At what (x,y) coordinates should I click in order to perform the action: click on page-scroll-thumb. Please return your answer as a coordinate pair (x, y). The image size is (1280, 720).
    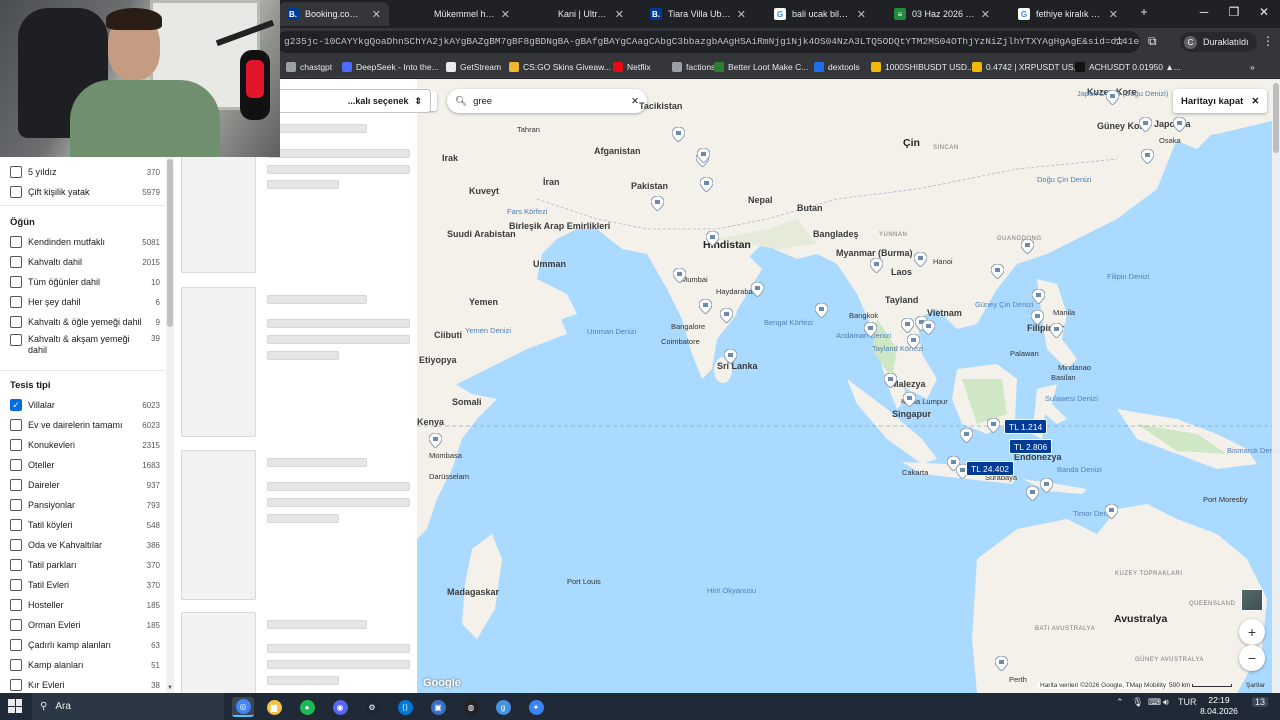
    Looking at the image, I should click on (1276, 118).